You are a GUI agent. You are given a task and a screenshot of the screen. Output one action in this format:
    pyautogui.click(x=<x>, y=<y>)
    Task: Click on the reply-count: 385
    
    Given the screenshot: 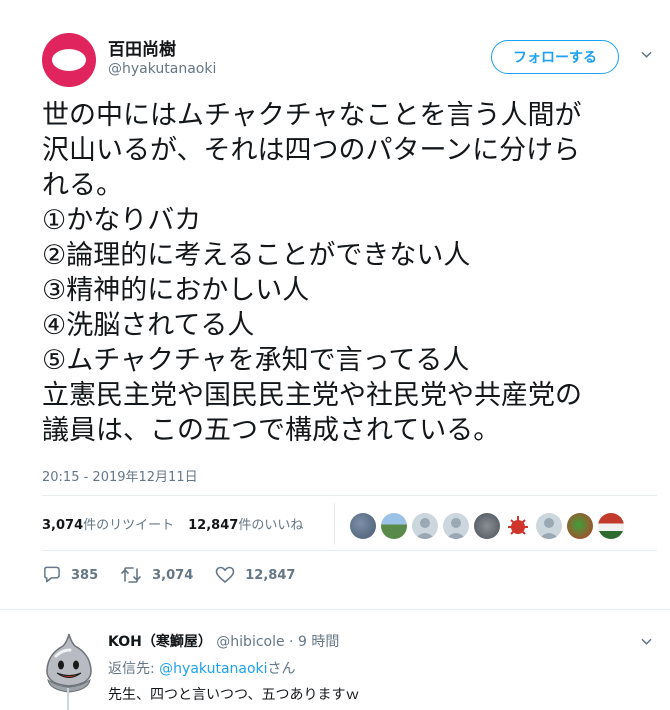 What is the action you would take?
    pyautogui.click(x=85, y=575)
    